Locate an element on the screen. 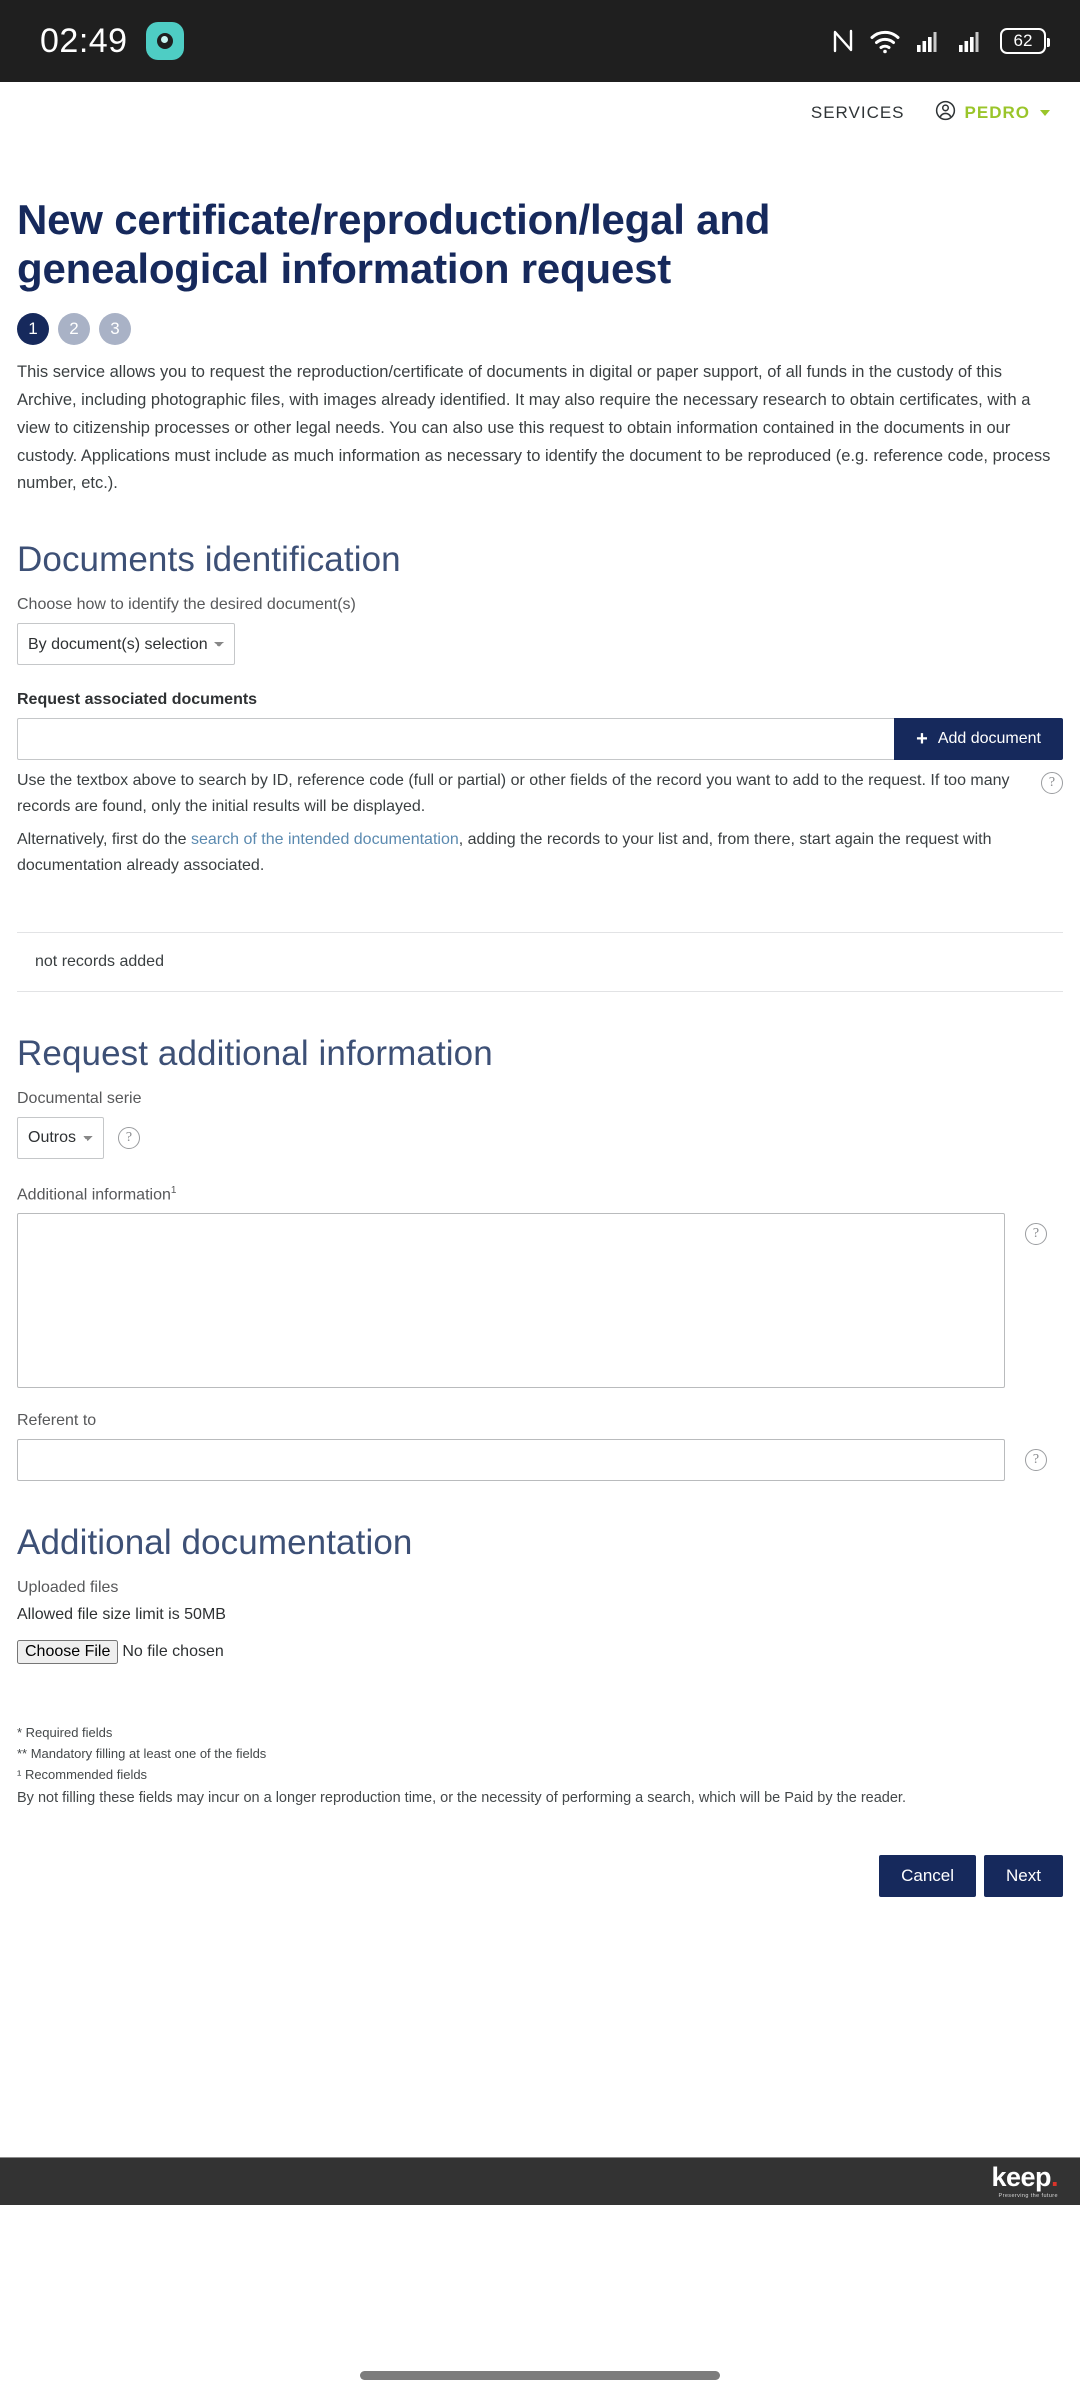 The image size is (1080, 2400). cancel-button: Cancel is located at coordinates (928, 1875).